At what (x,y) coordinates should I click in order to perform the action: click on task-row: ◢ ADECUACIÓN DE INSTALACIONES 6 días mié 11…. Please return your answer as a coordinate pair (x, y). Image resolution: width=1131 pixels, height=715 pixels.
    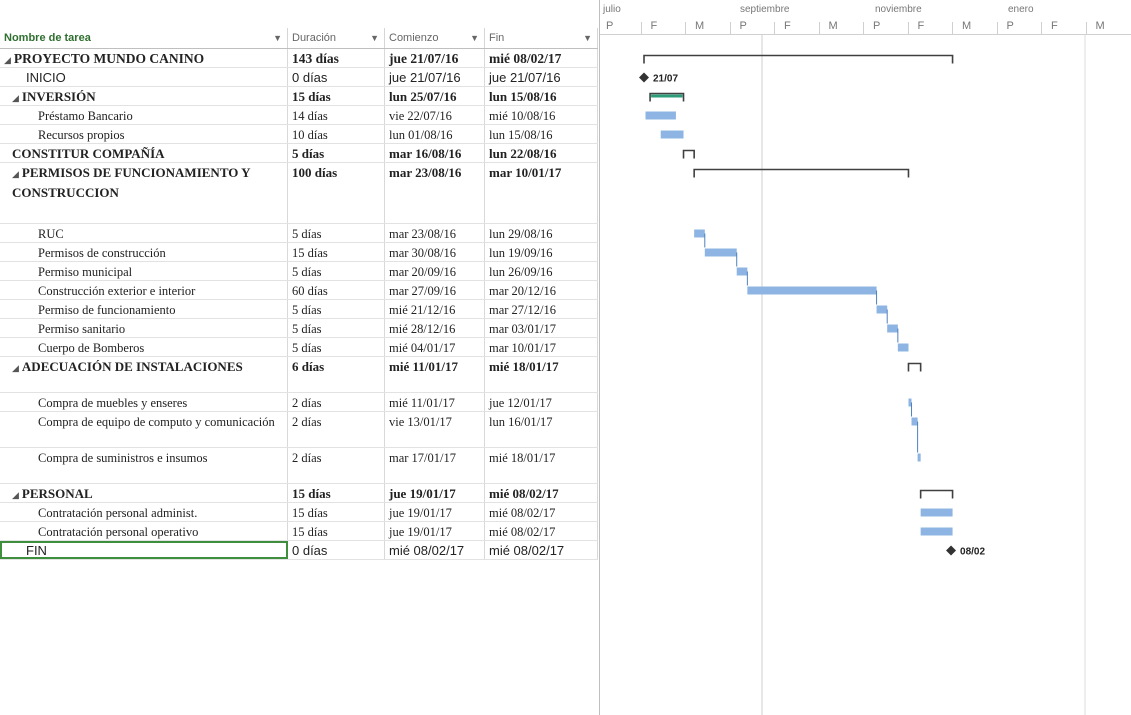
    Looking at the image, I should click on (299, 375).